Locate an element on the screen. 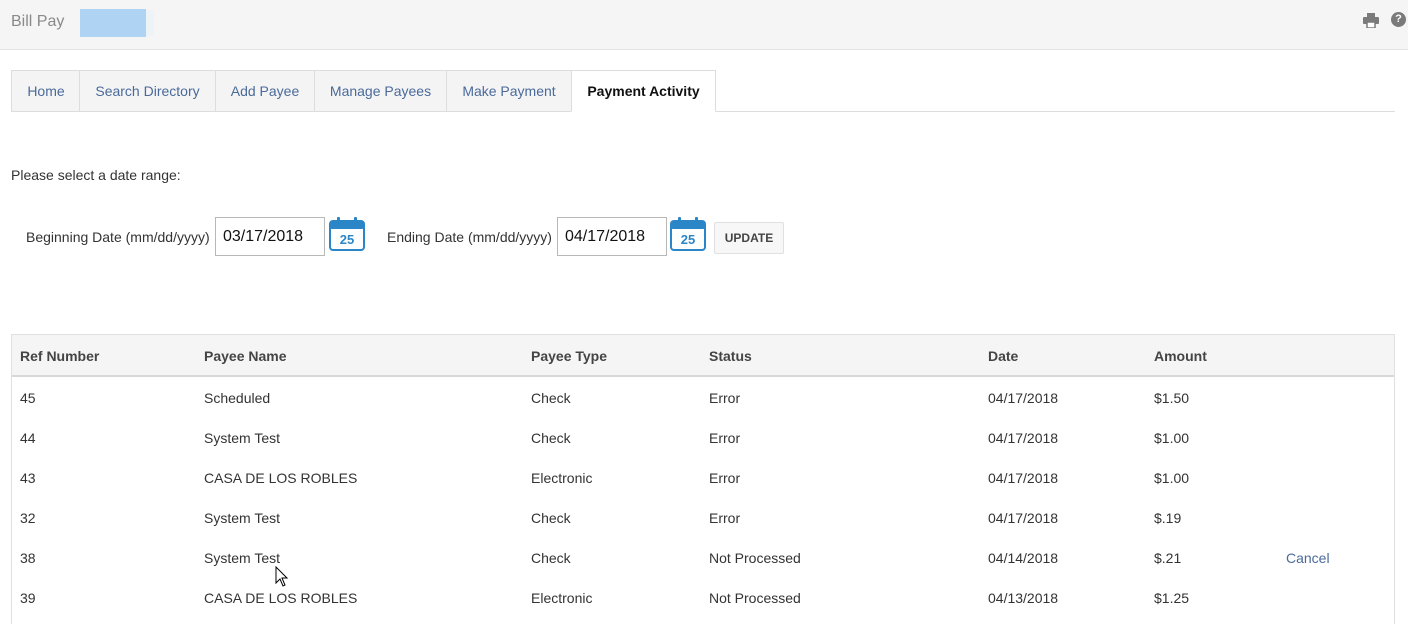  cell-date: 04/13/2018 is located at coordinates (1023, 598).